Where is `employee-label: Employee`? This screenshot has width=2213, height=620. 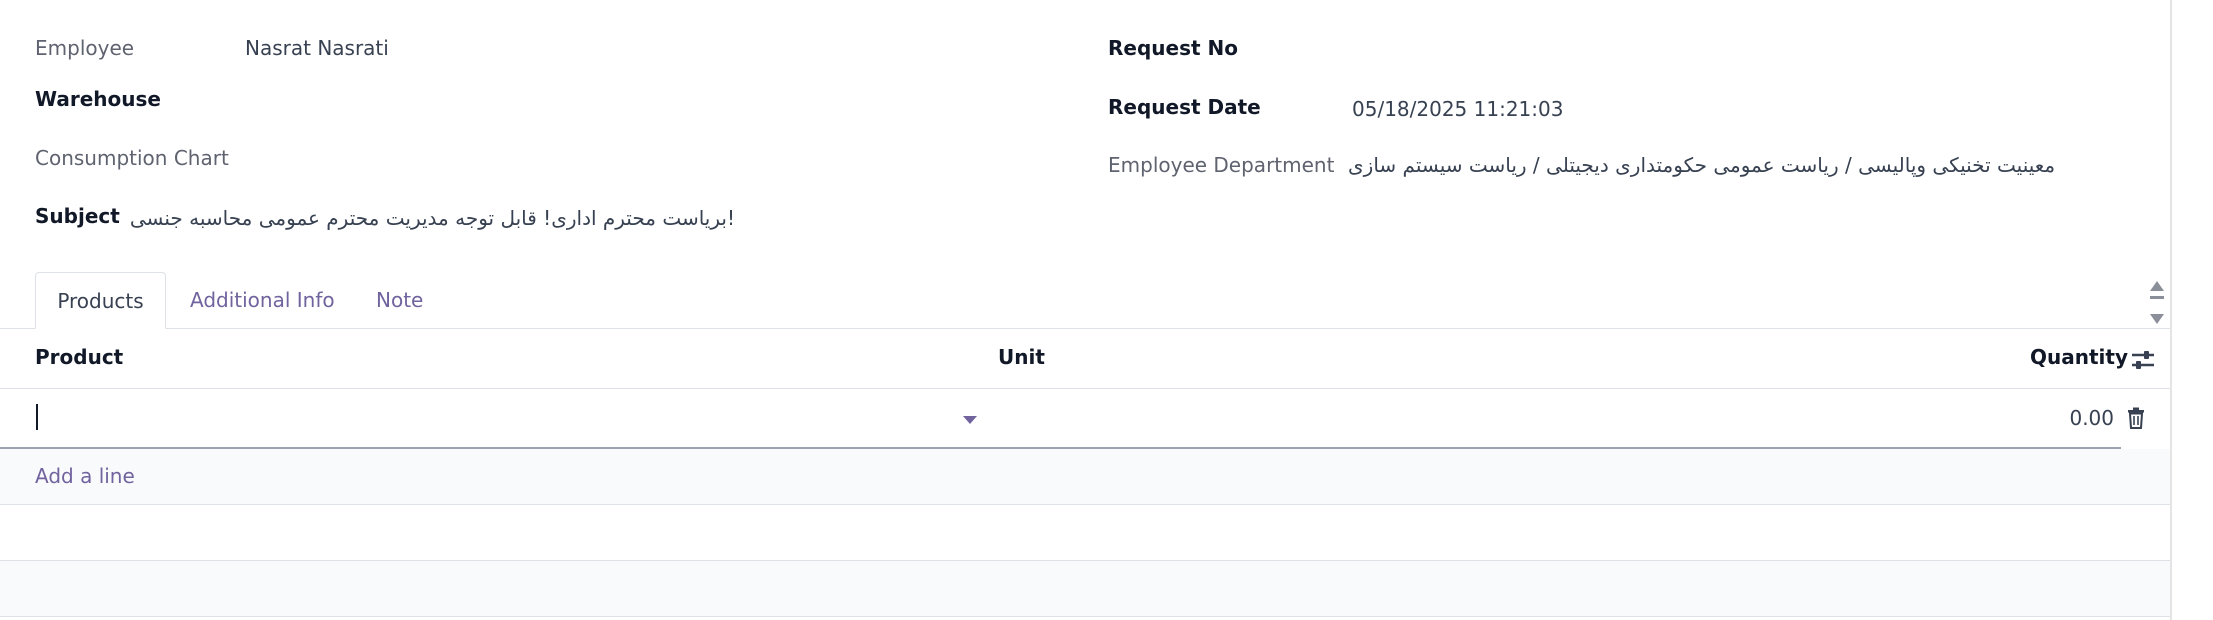 employee-label: Employee is located at coordinates (85, 48).